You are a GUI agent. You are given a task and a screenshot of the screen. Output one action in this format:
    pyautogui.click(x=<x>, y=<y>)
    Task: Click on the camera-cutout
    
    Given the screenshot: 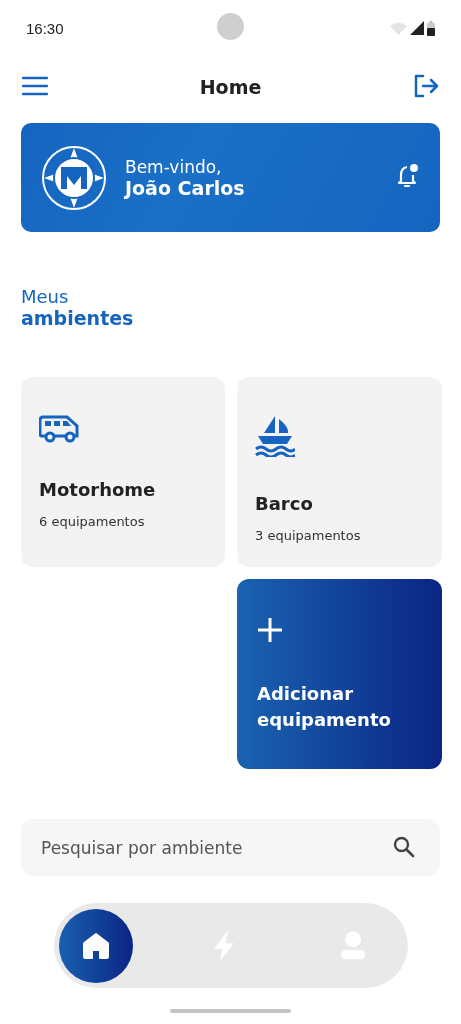 What is the action you would take?
    pyautogui.click(x=230, y=26)
    